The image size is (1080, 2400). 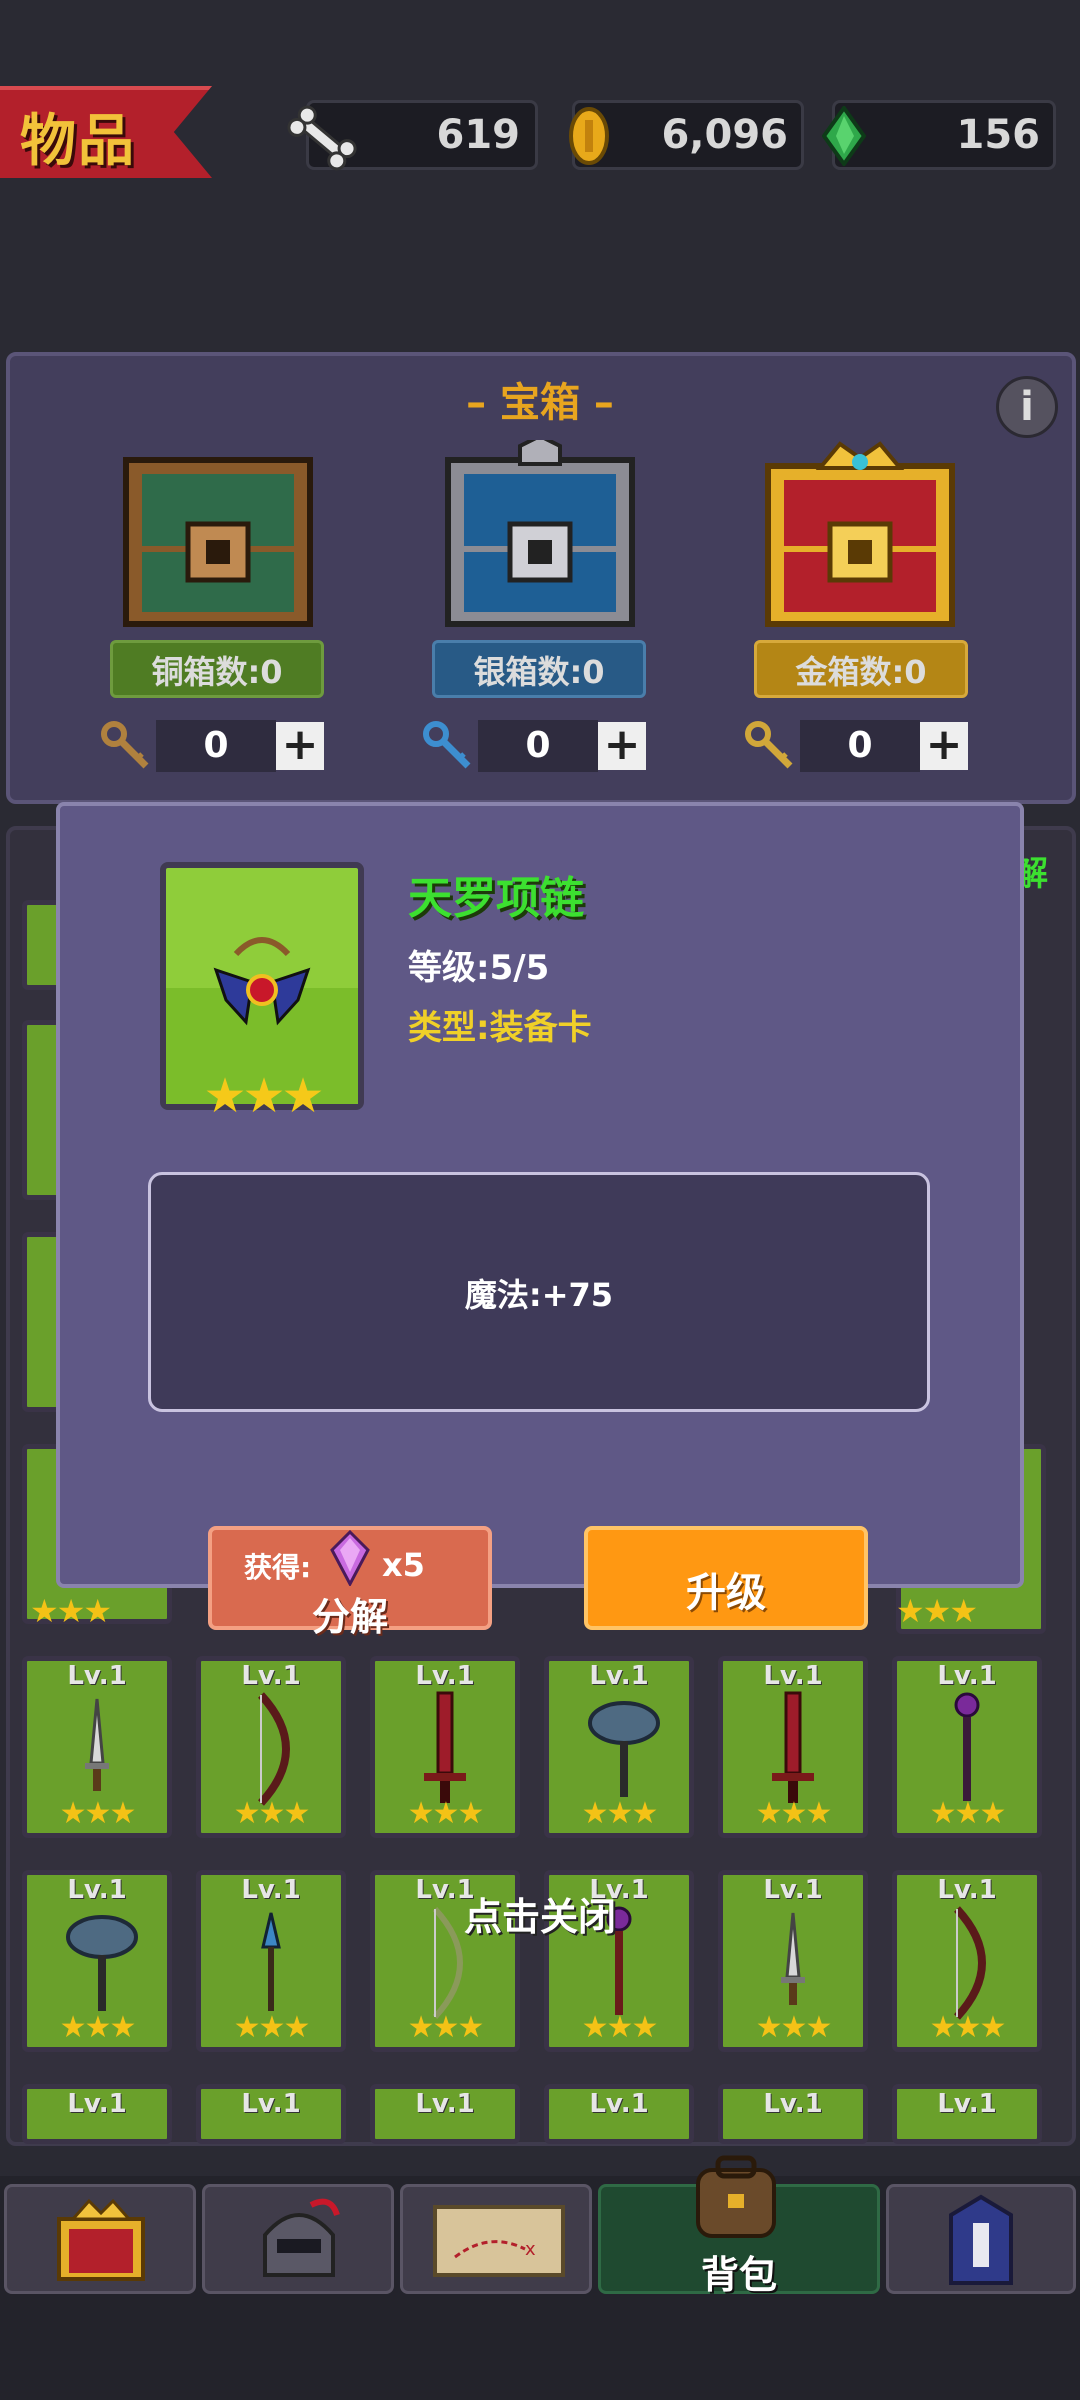 What do you see at coordinates (540, 535) in the screenshot?
I see `silver-chest-icon` at bounding box center [540, 535].